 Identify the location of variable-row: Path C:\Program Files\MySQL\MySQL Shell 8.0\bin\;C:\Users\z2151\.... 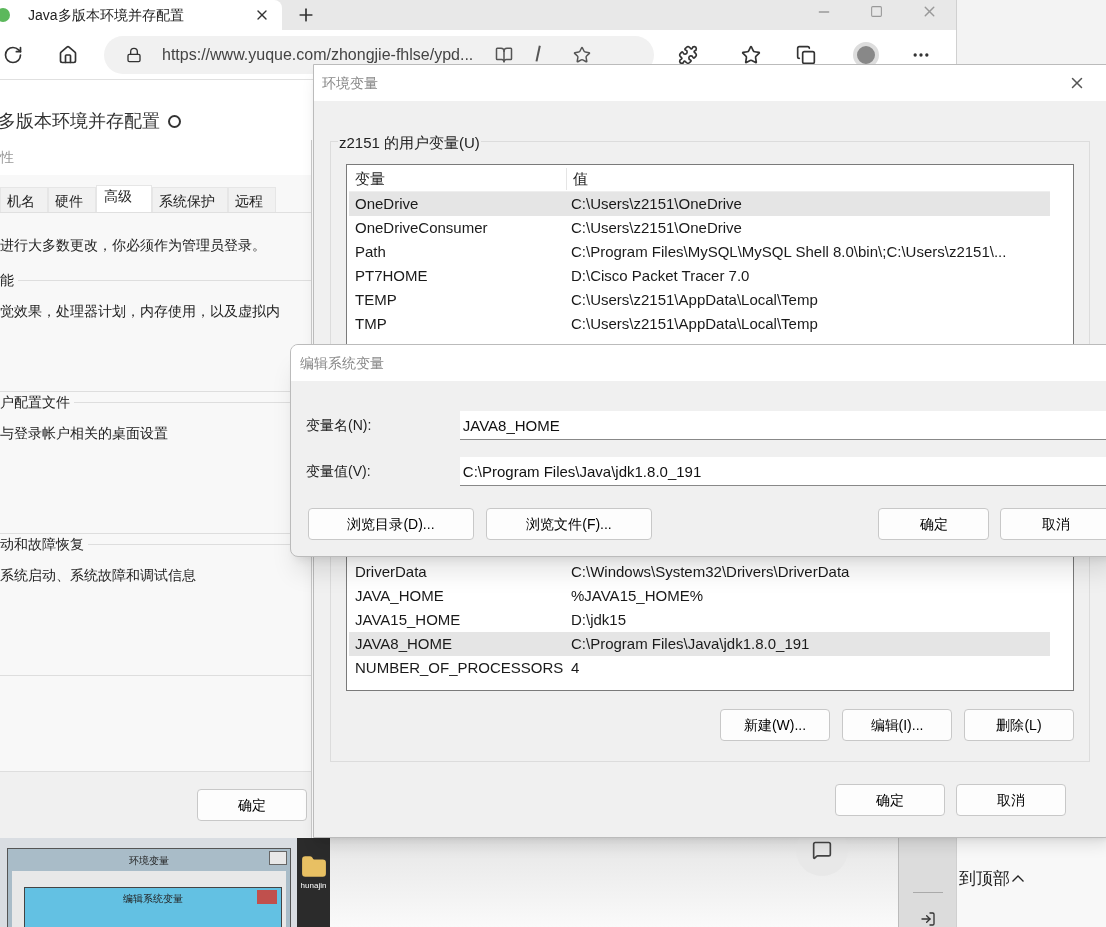
(699, 252).